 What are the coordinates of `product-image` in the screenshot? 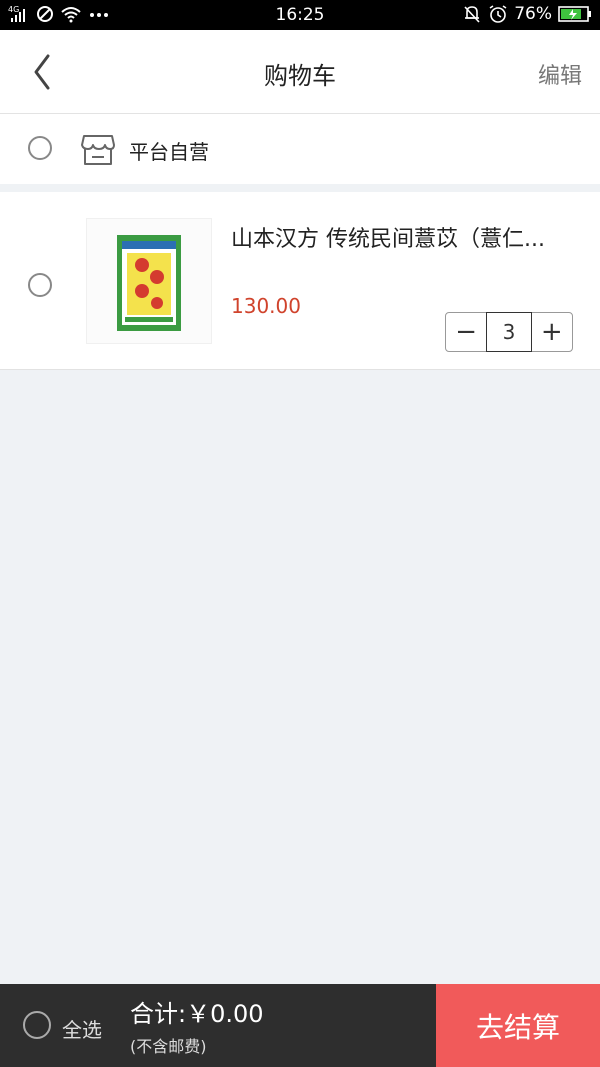 It's located at (149, 281).